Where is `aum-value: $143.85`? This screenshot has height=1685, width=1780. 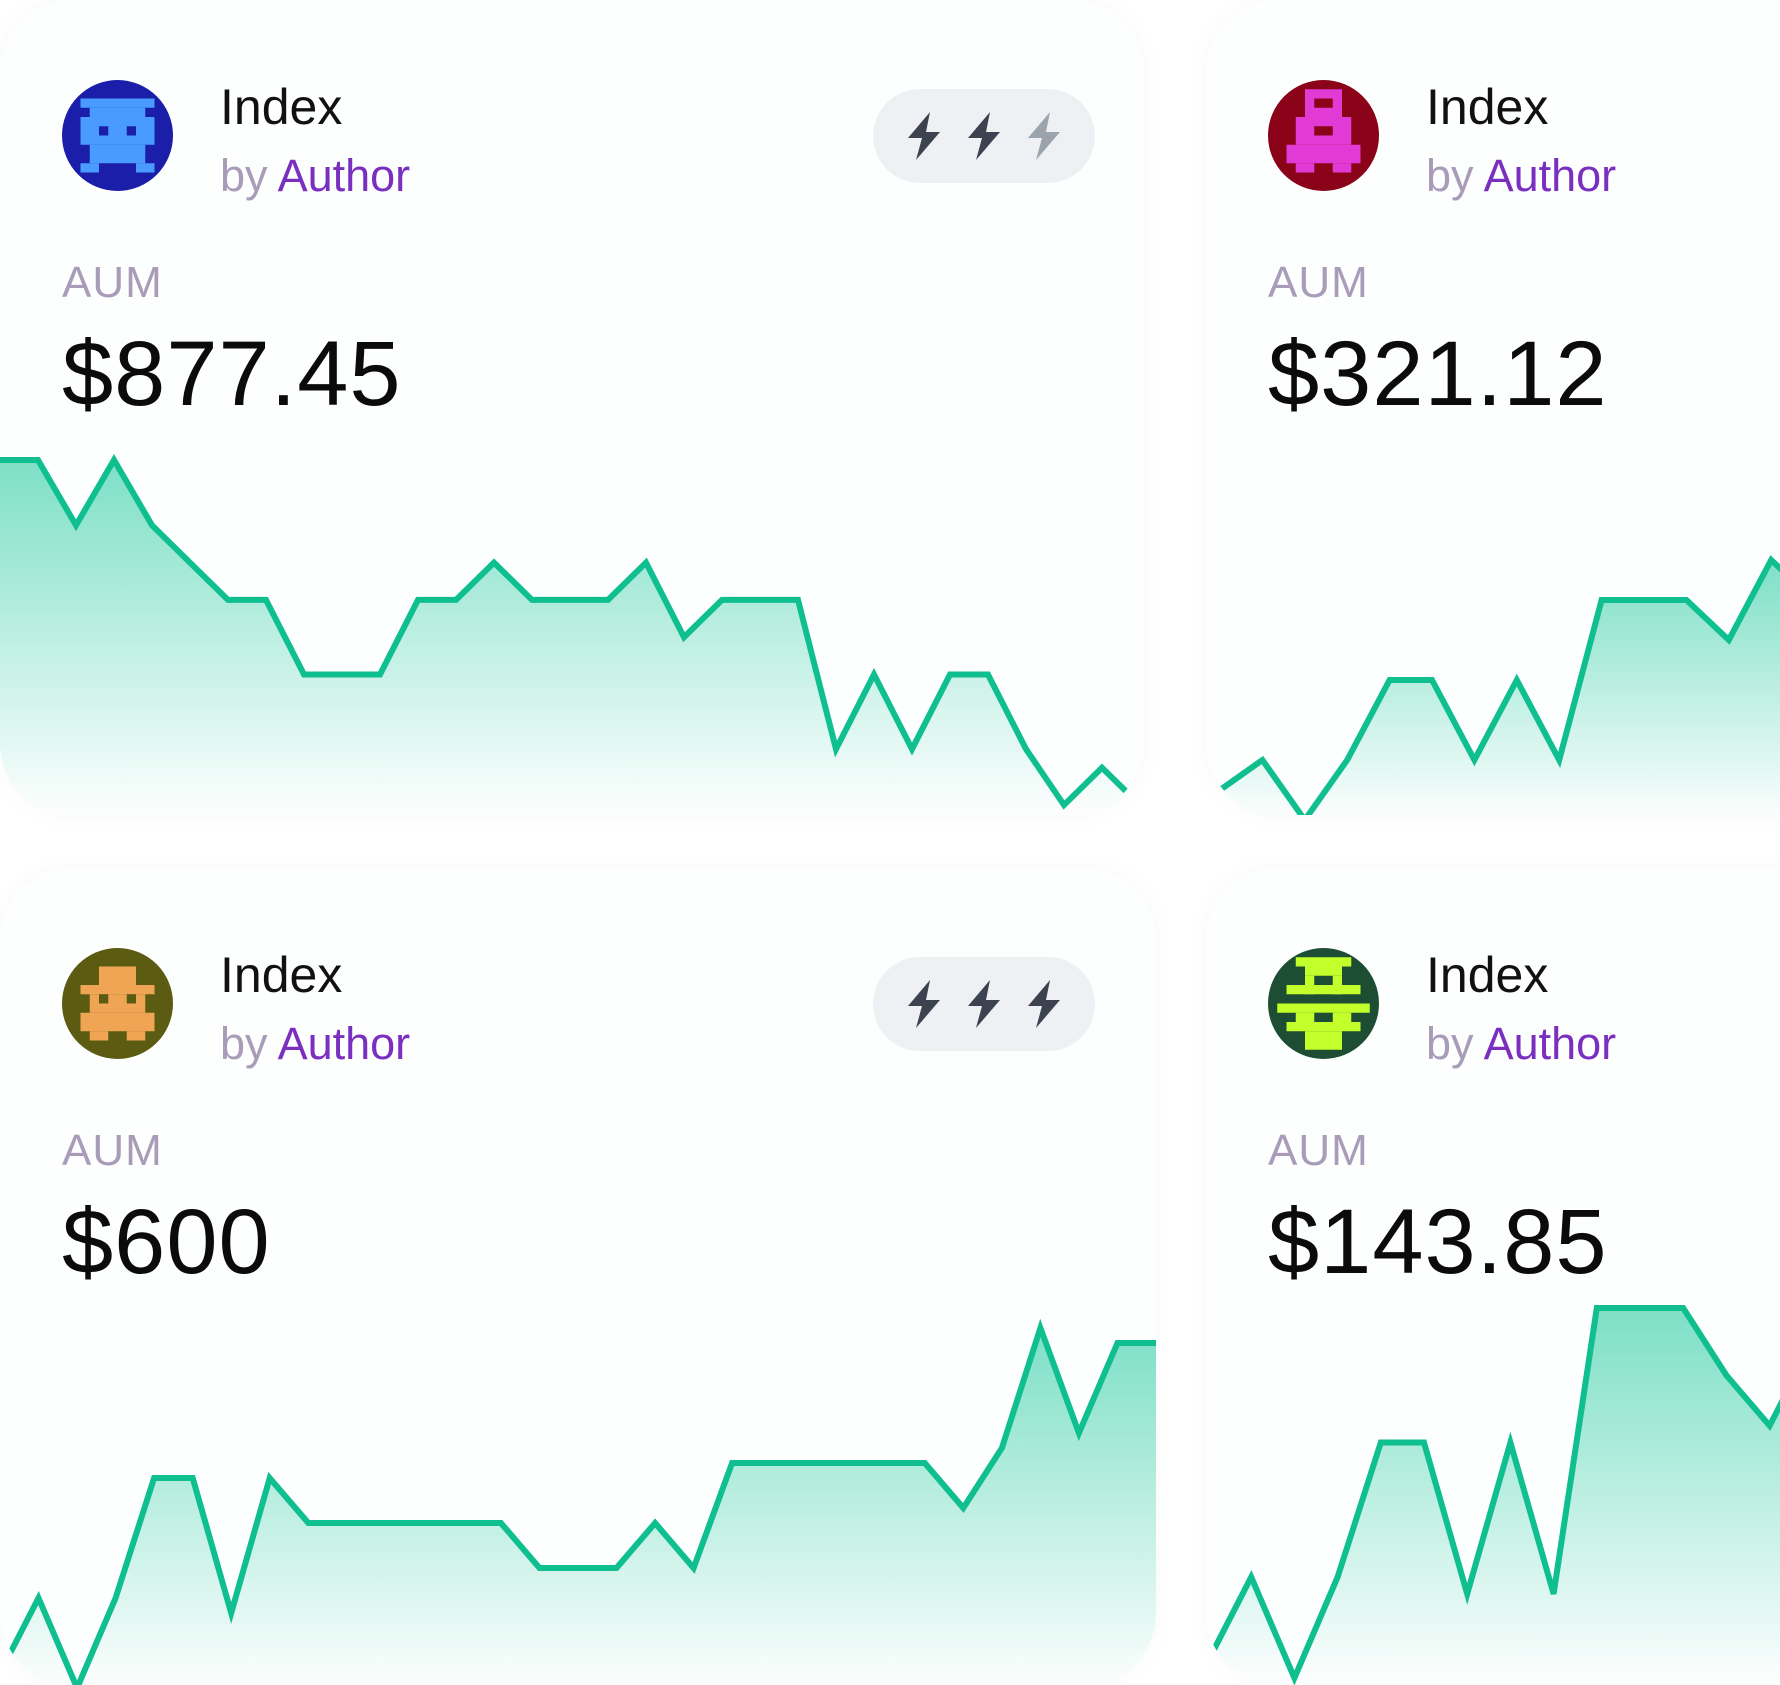 aum-value: $143.85 is located at coordinates (1438, 1242).